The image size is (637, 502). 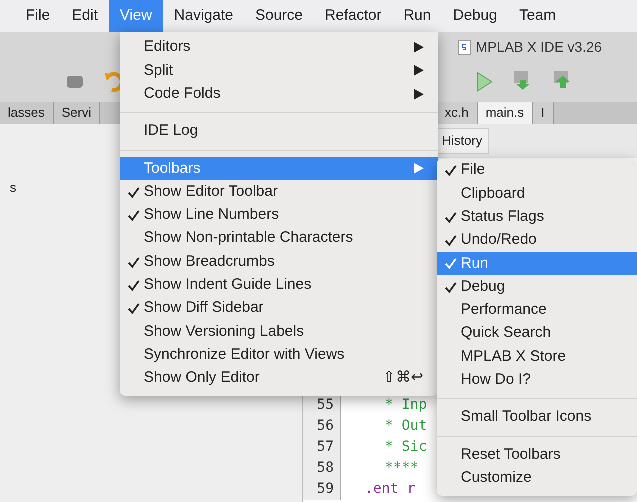 I want to click on menu-item: Customize, so click(x=537, y=478).